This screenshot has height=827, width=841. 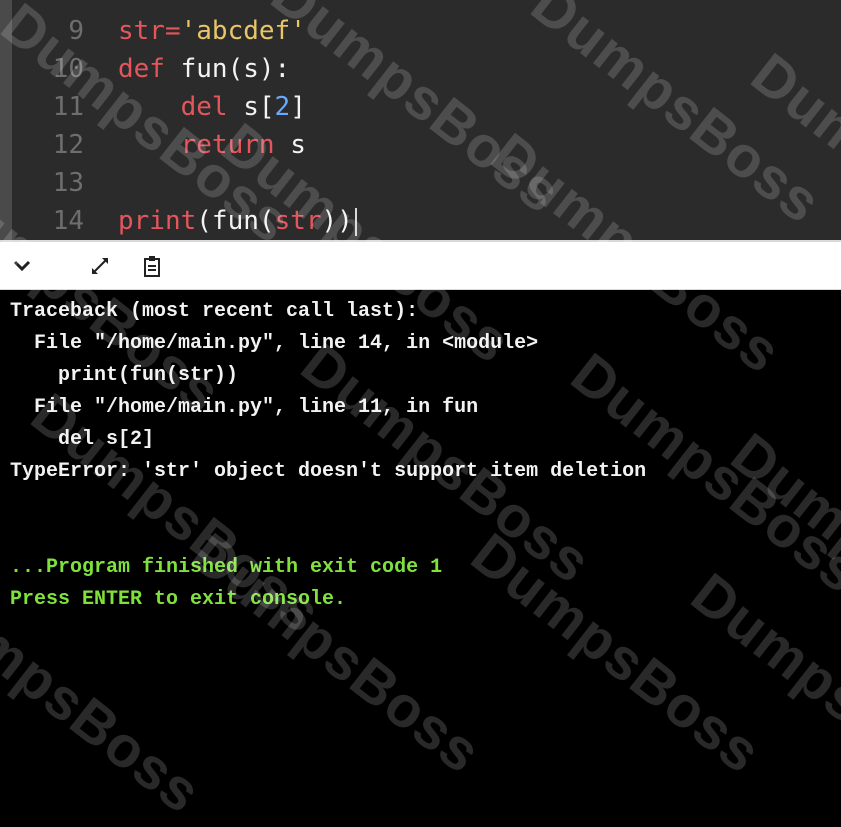 What do you see at coordinates (226, 567) in the screenshot?
I see `console-line: ...Program finished with exit code 1` at bounding box center [226, 567].